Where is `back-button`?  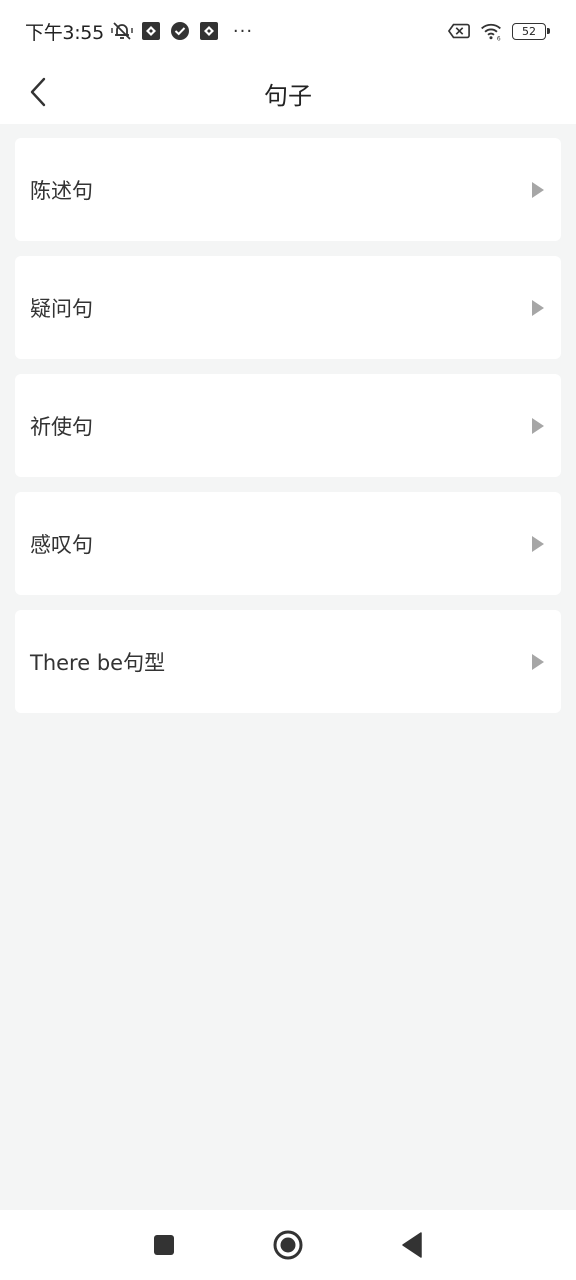
back-button is located at coordinates (38, 92).